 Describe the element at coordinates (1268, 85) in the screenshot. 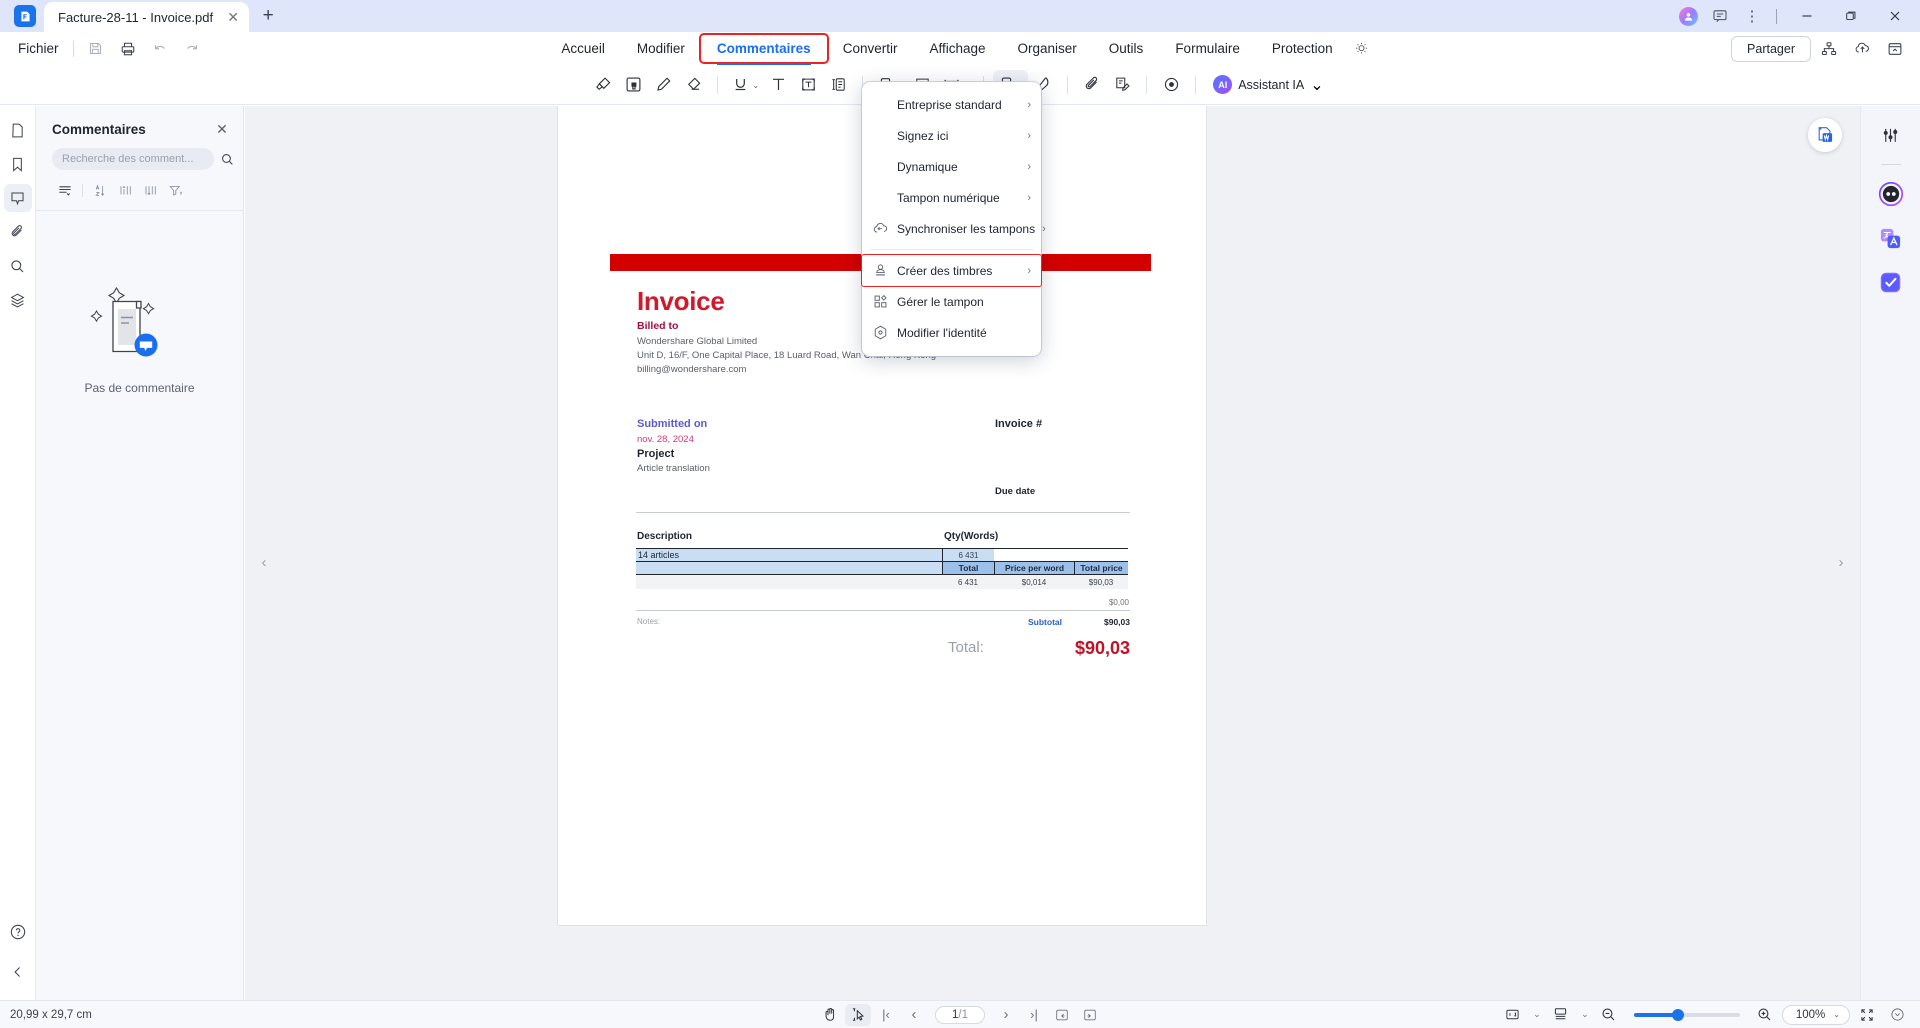

I see `ai-assistant-button: AI Assistant IA ⌄` at that location.